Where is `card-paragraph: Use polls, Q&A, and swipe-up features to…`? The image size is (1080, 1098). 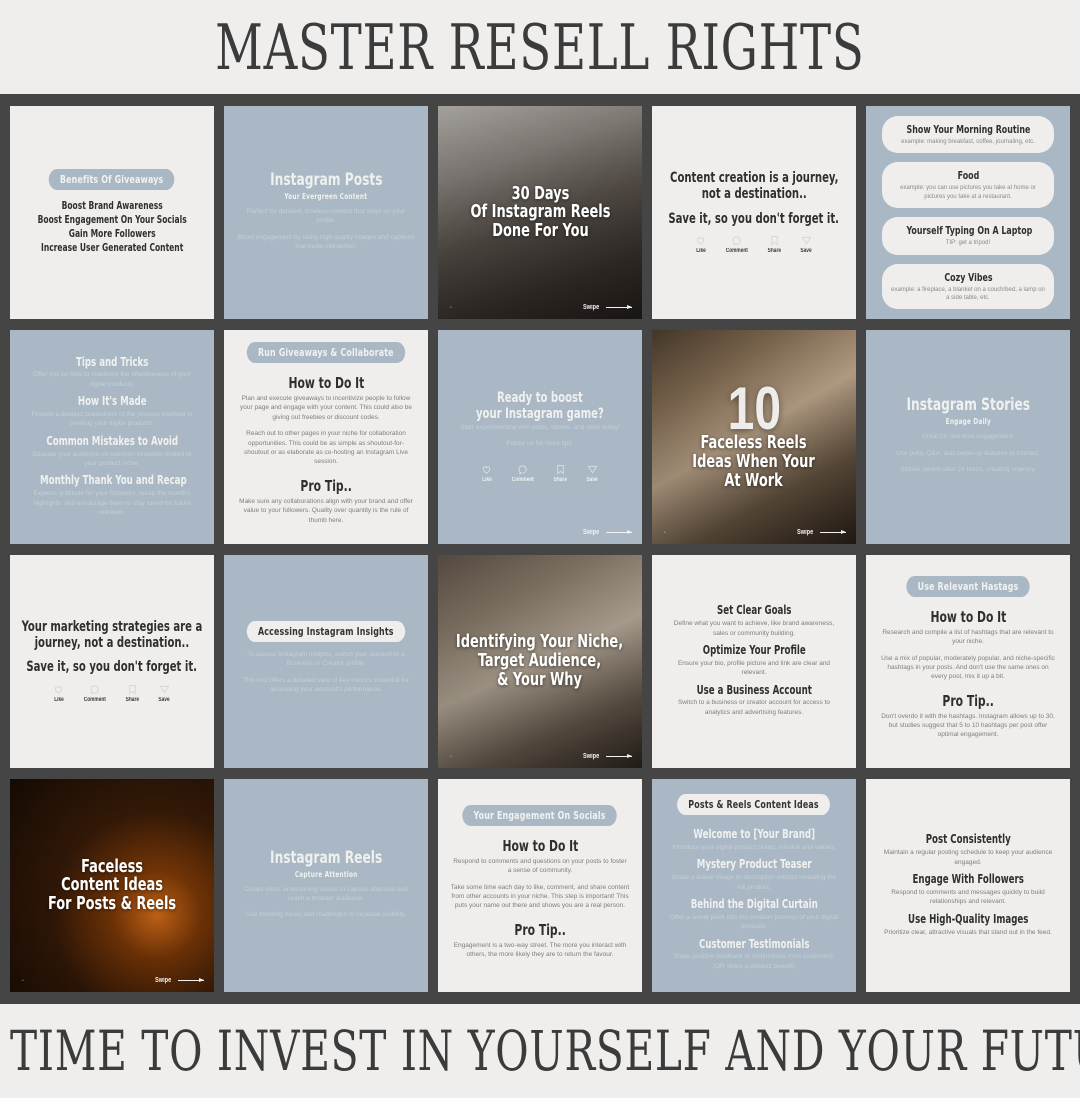 card-paragraph: Use polls, Q&A, and swipe-up features to… is located at coordinates (968, 453).